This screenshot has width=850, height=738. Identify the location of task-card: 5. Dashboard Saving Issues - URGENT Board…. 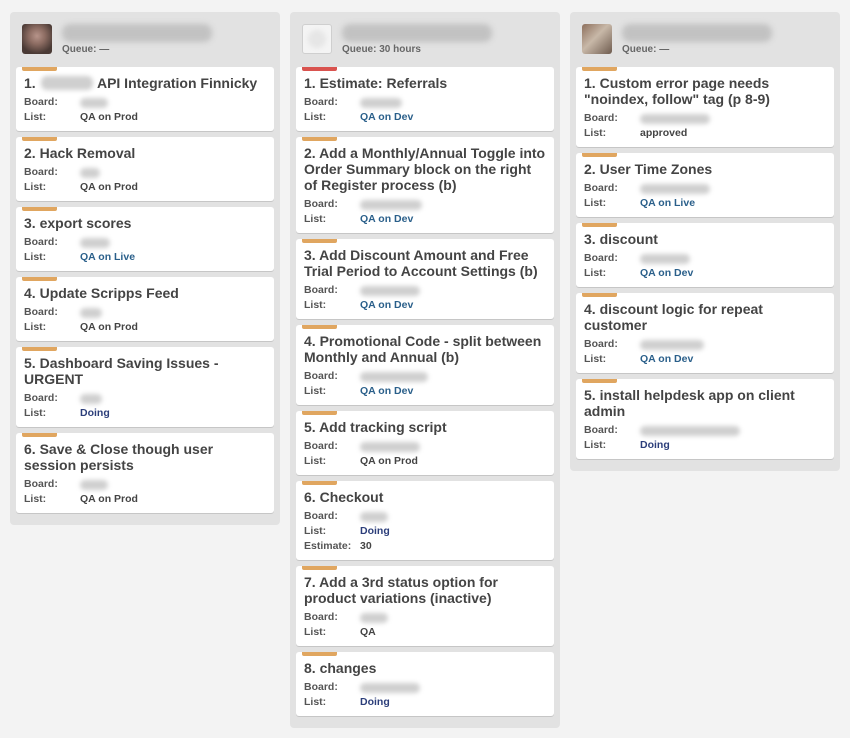
(145, 387).